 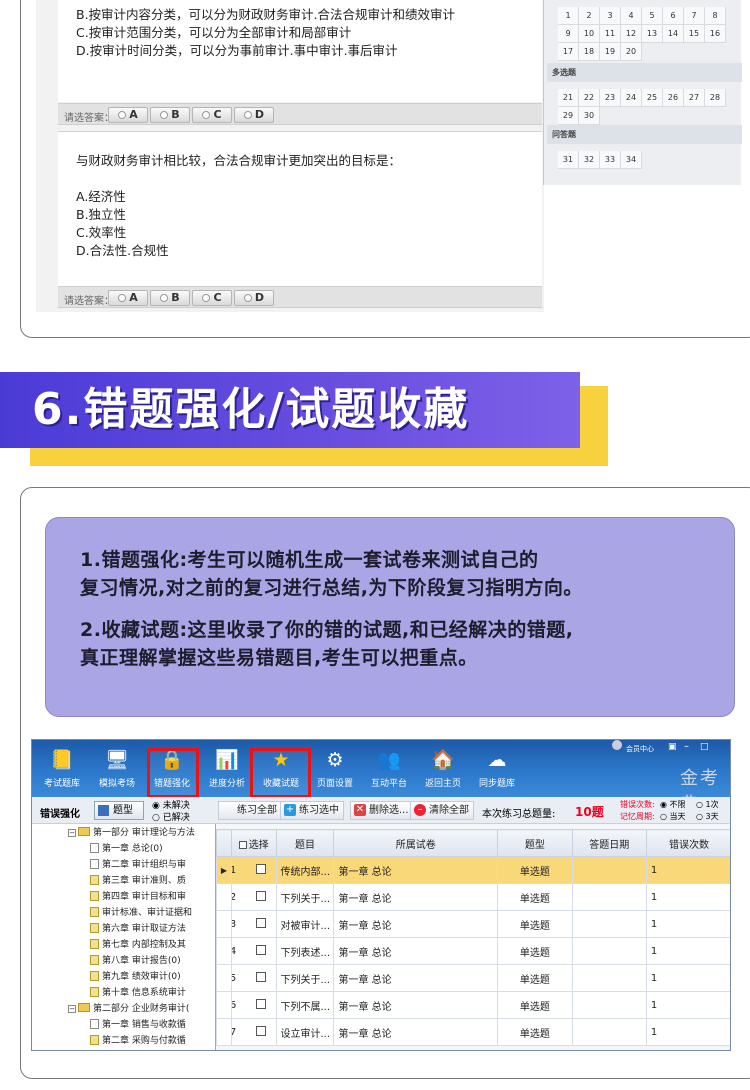 What do you see at coordinates (141, 913) in the screenshot?
I see `tree-item: 审计标准、审计证据和` at bounding box center [141, 913].